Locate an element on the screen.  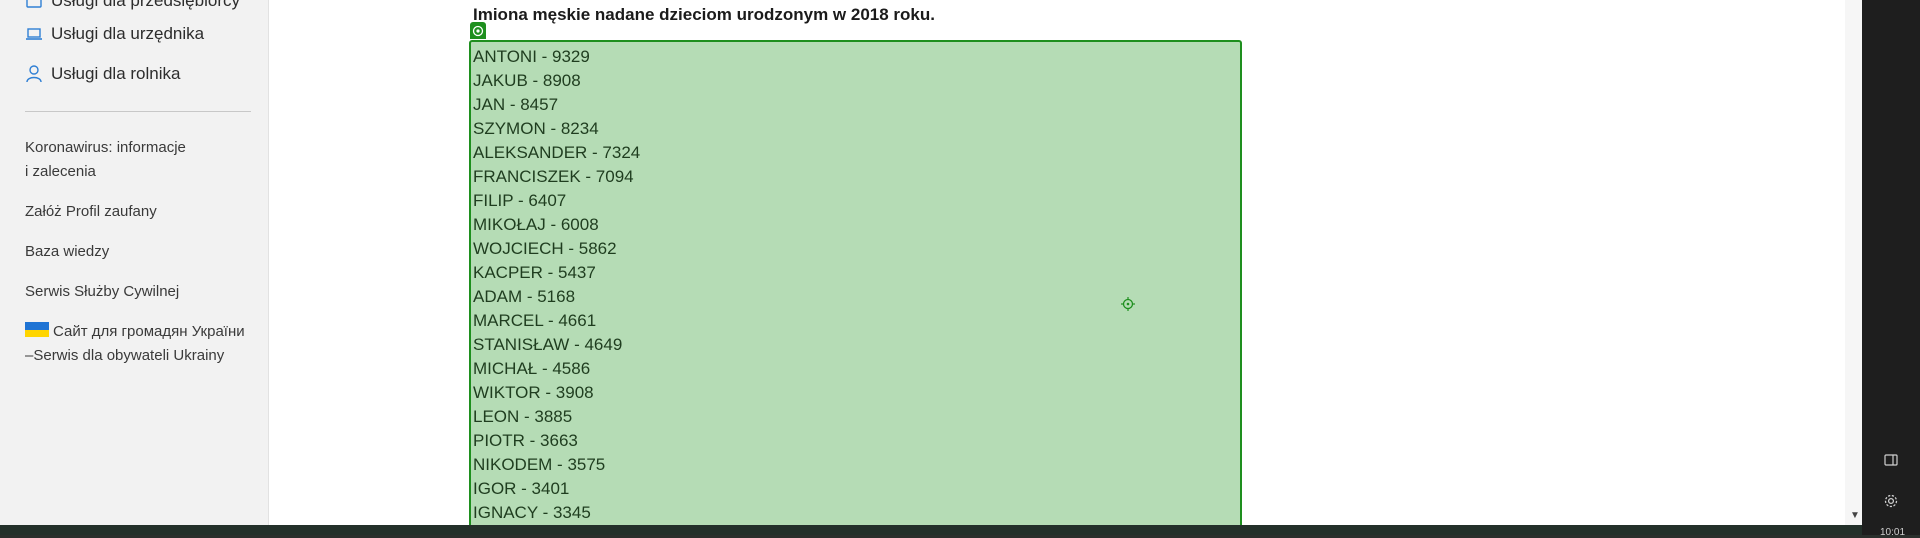
sidebar-item-label: Usługi dla rolnika is located at coordinates (116, 73).